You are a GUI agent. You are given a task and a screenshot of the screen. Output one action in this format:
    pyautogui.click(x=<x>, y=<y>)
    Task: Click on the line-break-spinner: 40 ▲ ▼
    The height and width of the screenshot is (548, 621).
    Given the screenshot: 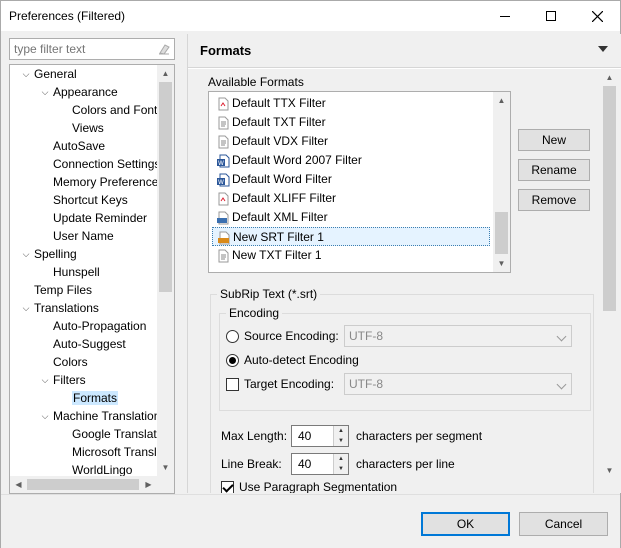 What is the action you would take?
    pyautogui.click(x=320, y=464)
    